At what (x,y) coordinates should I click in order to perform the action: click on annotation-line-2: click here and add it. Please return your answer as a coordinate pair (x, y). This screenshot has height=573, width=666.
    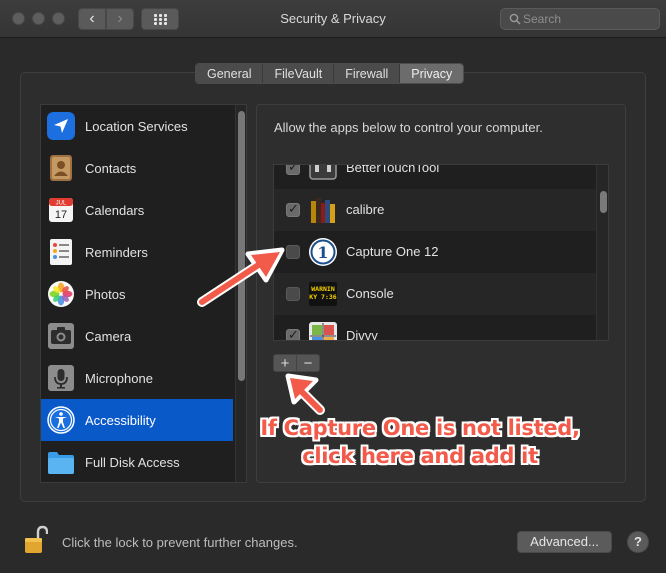
    Looking at the image, I should click on (420, 456).